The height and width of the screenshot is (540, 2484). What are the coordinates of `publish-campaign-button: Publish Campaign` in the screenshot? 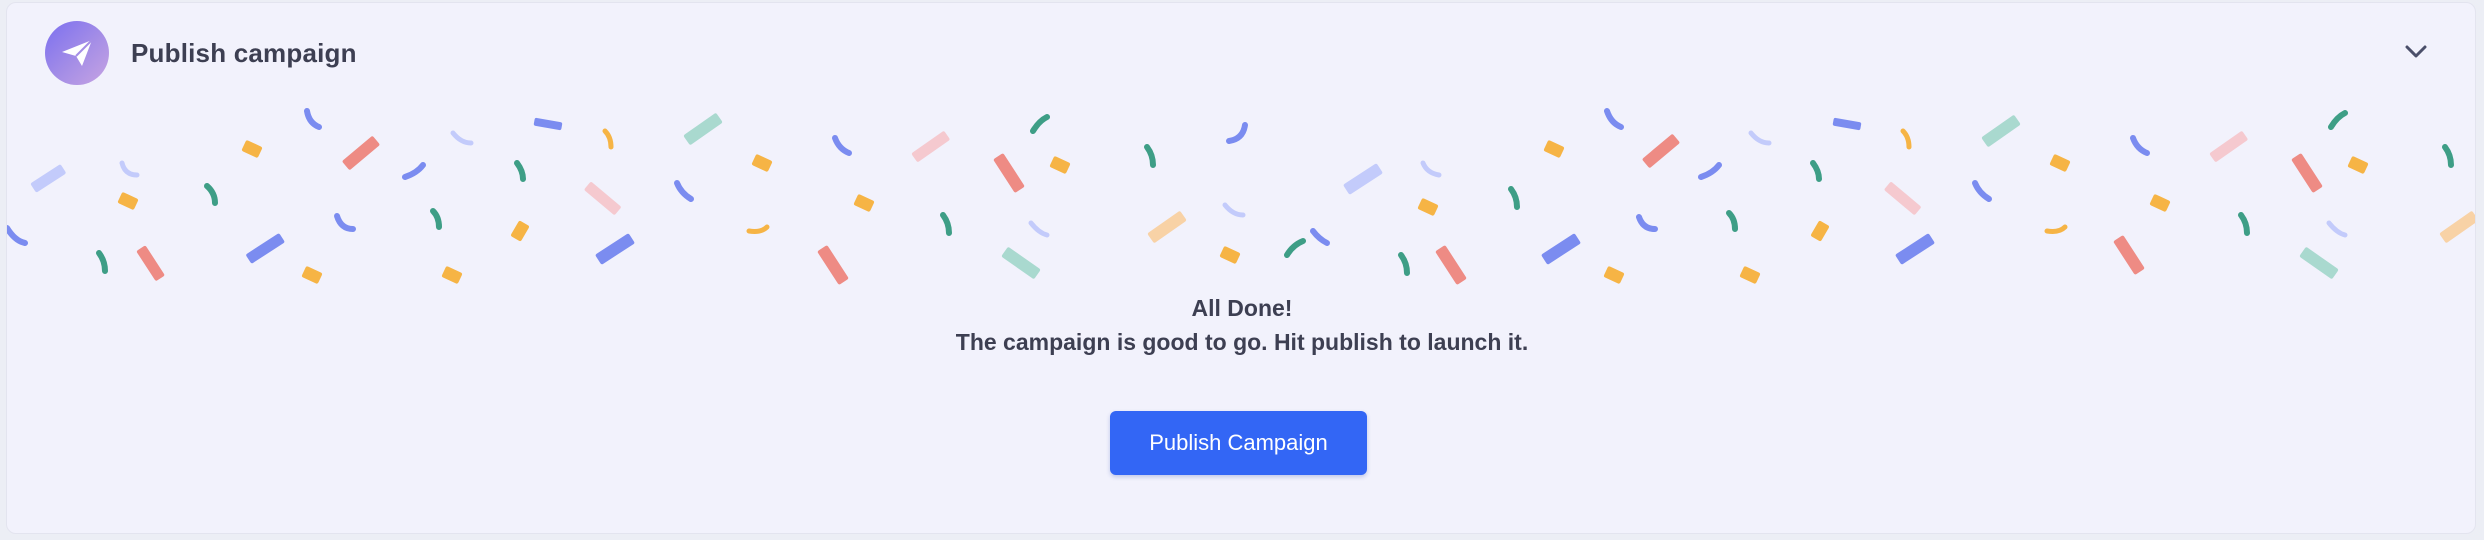 It's located at (1238, 443).